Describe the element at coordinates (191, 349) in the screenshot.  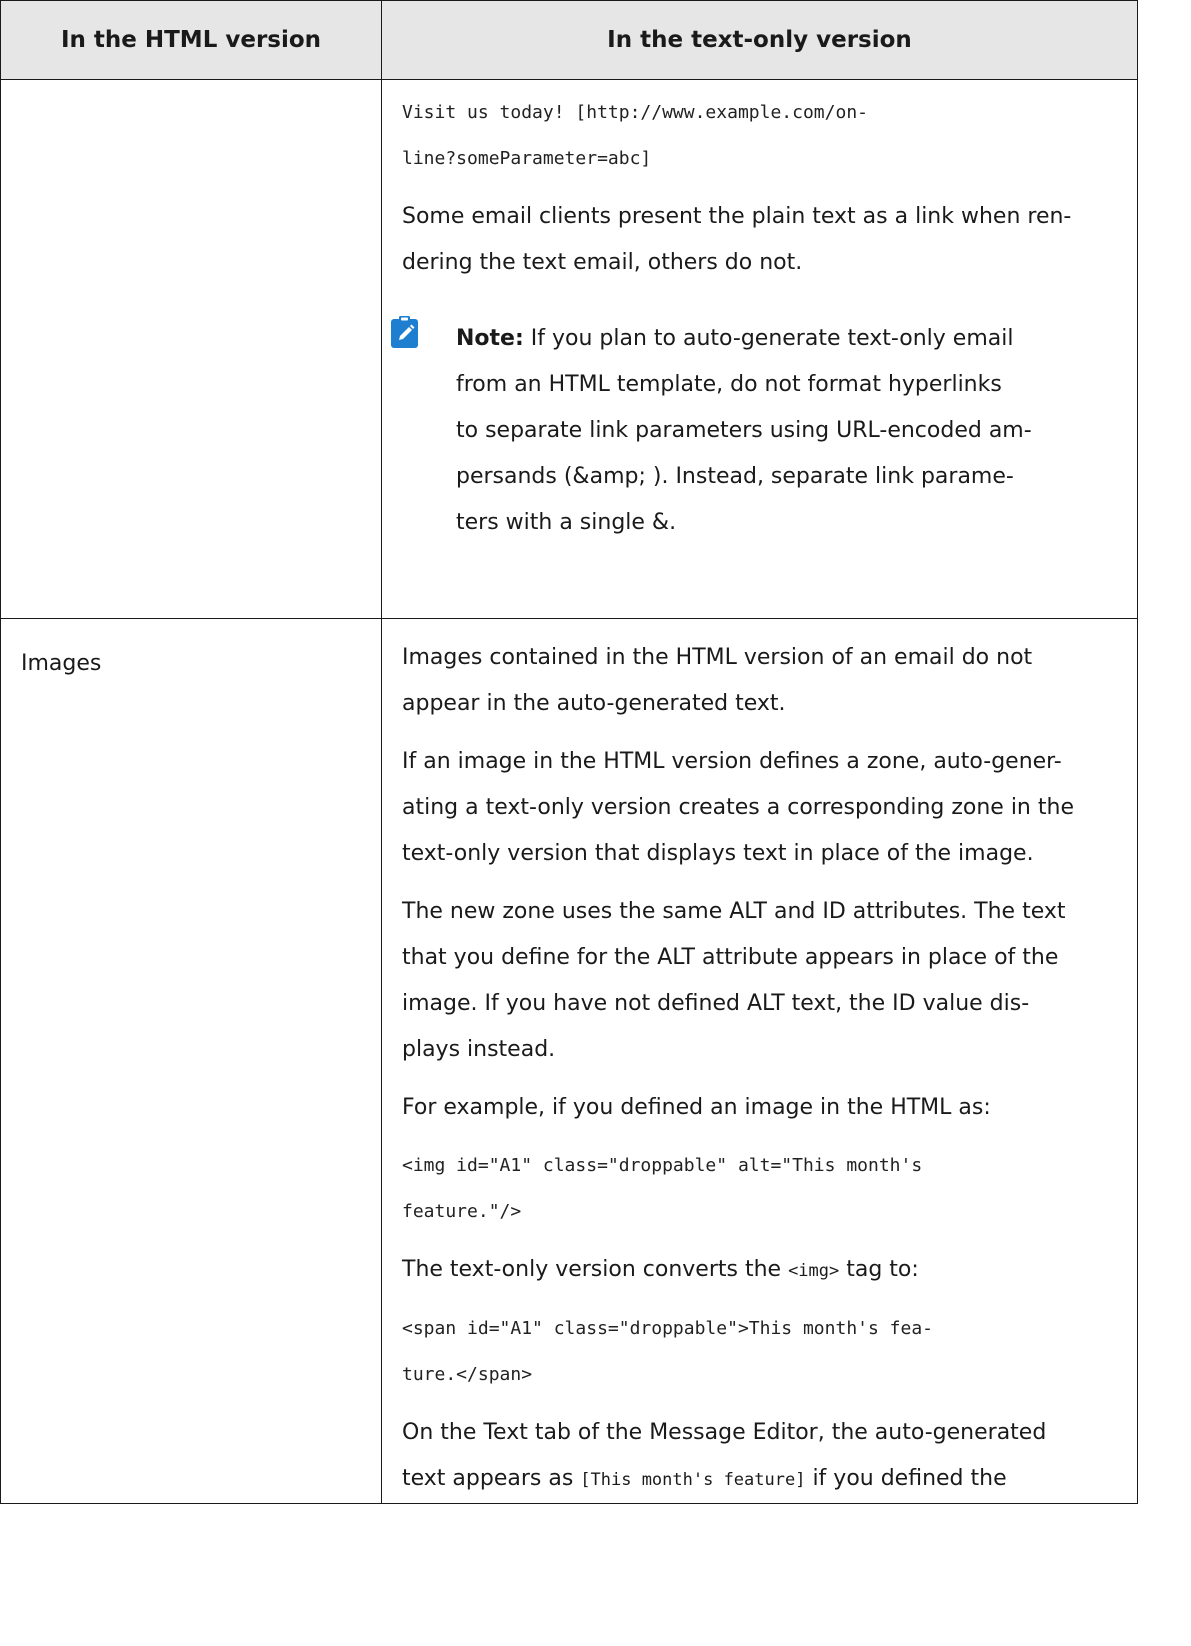
I see `row1-html-cell` at that location.